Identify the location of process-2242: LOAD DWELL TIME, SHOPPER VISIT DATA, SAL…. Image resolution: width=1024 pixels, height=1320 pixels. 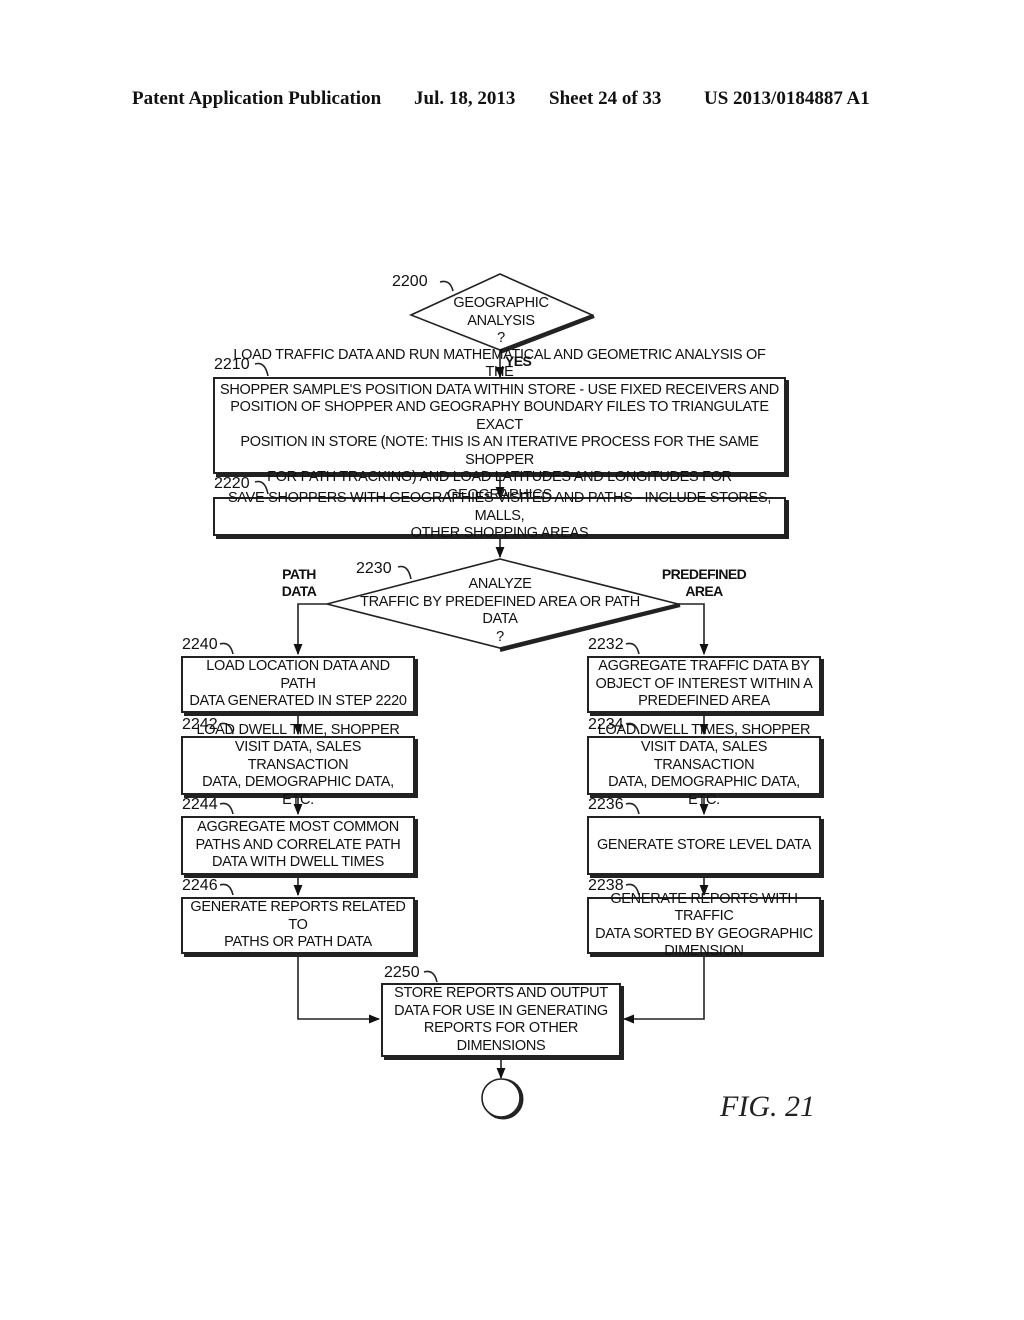
(298, 765).